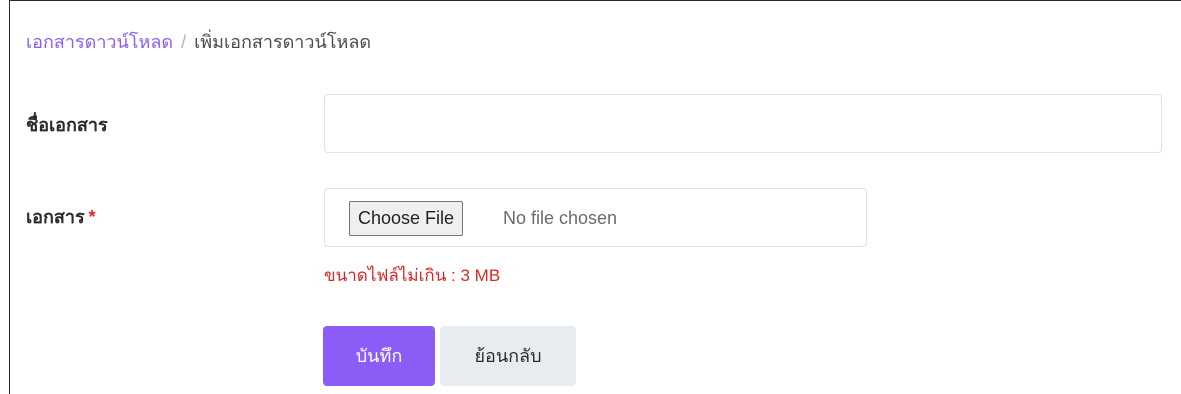 The width and height of the screenshot is (1181, 394). What do you see at coordinates (560, 218) in the screenshot?
I see `file-status-text: No file chosen` at bounding box center [560, 218].